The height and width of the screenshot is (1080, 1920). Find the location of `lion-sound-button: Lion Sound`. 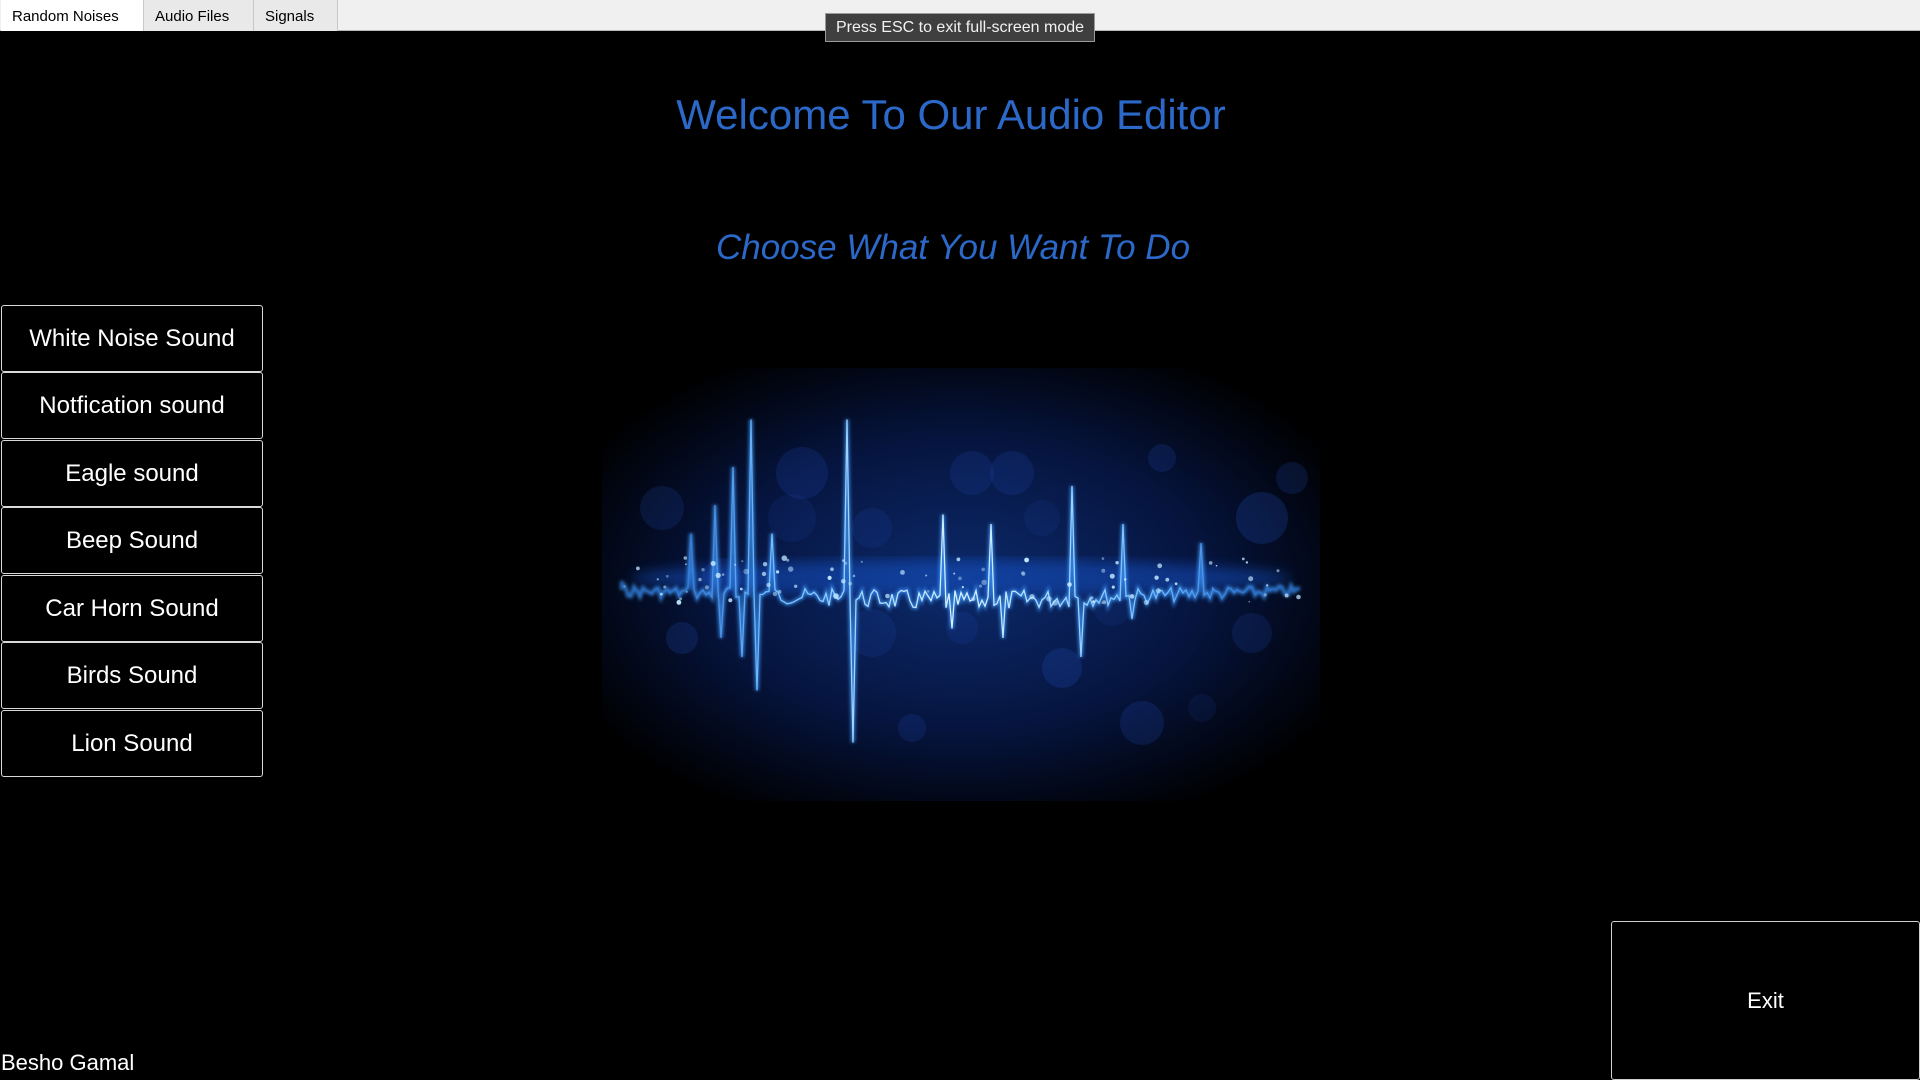

lion-sound-button: Lion Sound is located at coordinates (132, 743).